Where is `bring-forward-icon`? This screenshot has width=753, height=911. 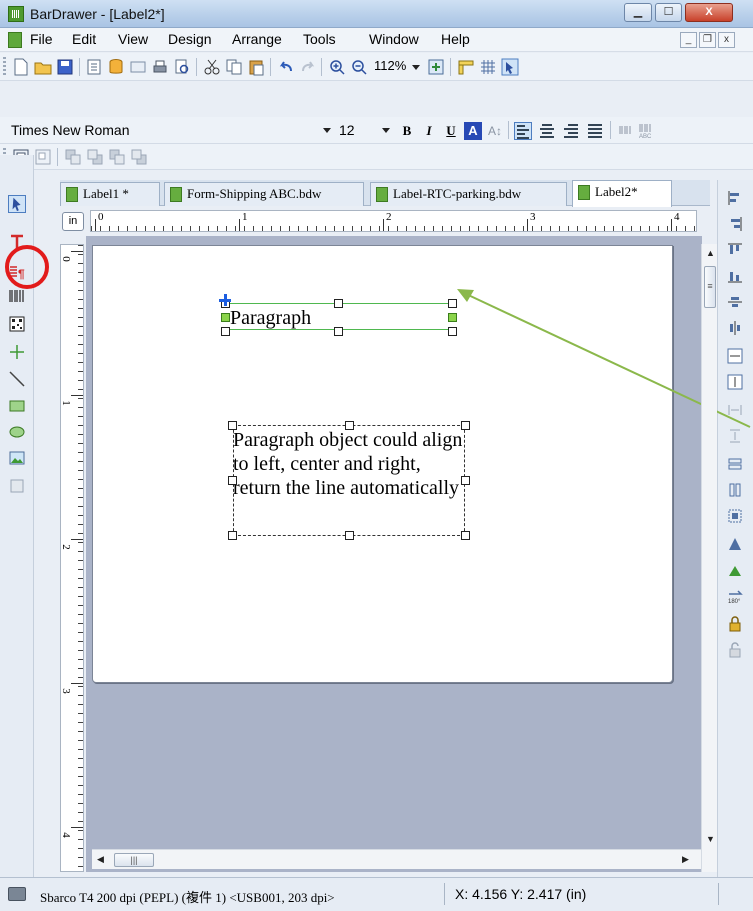 bring-forward-icon is located at coordinates (117, 157).